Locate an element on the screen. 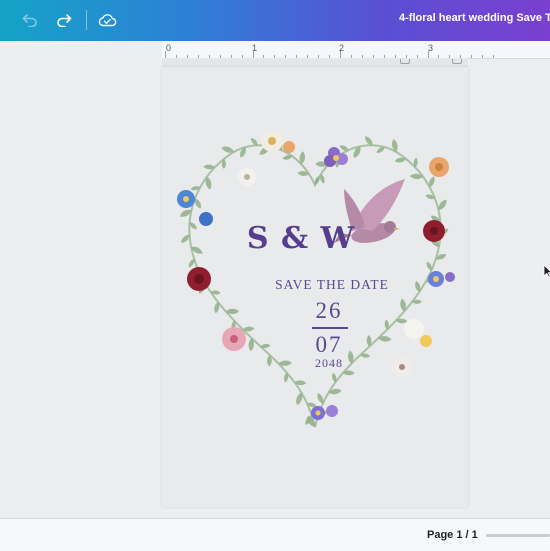 The width and height of the screenshot is (550, 551). flower-peach is located at coordinates (439, 167).